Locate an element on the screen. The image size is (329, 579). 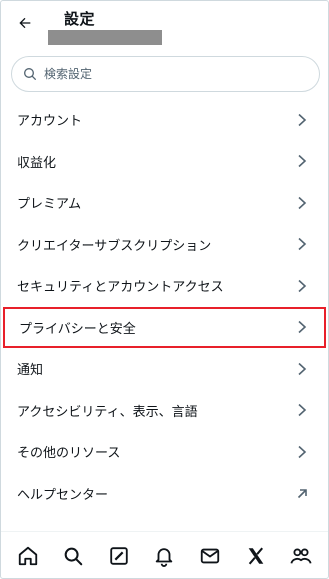
redacted-username is located at coordinates (105, 37).